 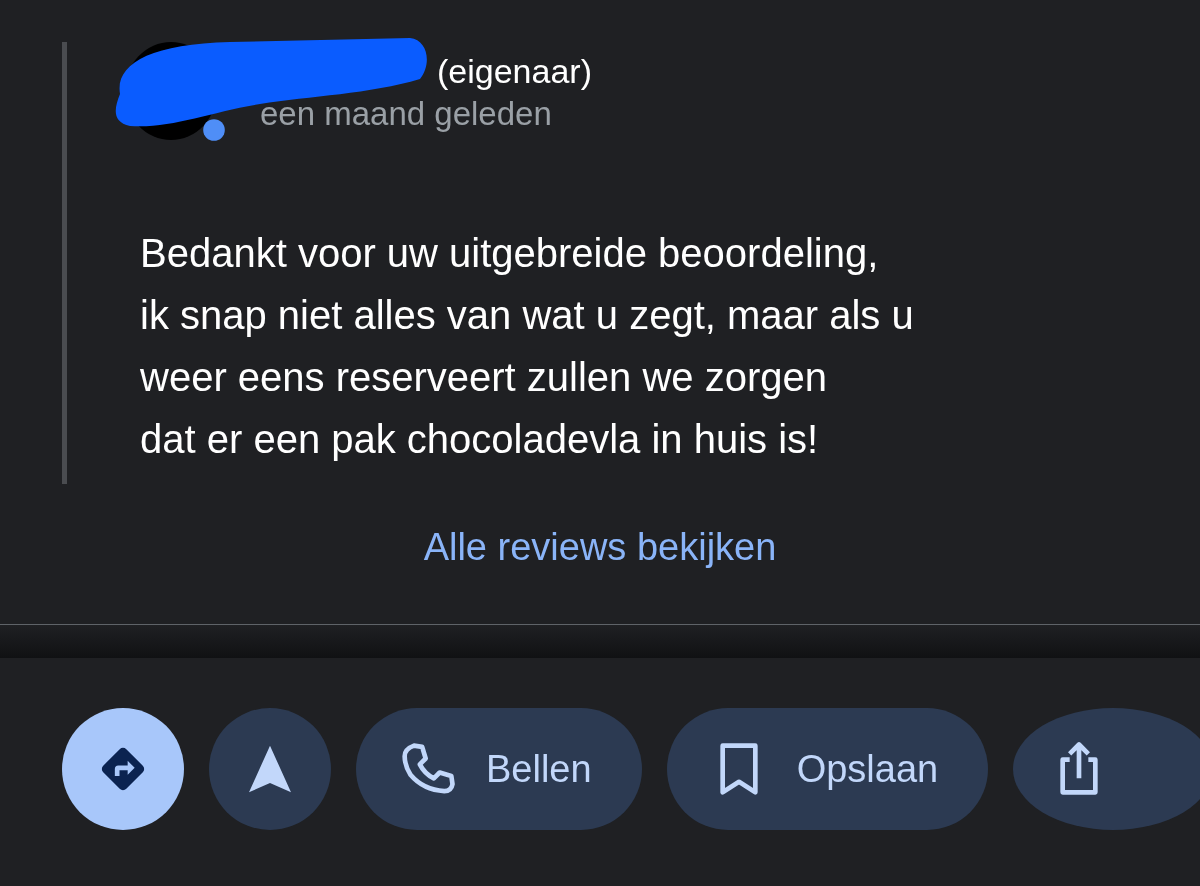 I want to click on all-reviews-link: Alle reviews bekijken, so click(x=600, y=547).